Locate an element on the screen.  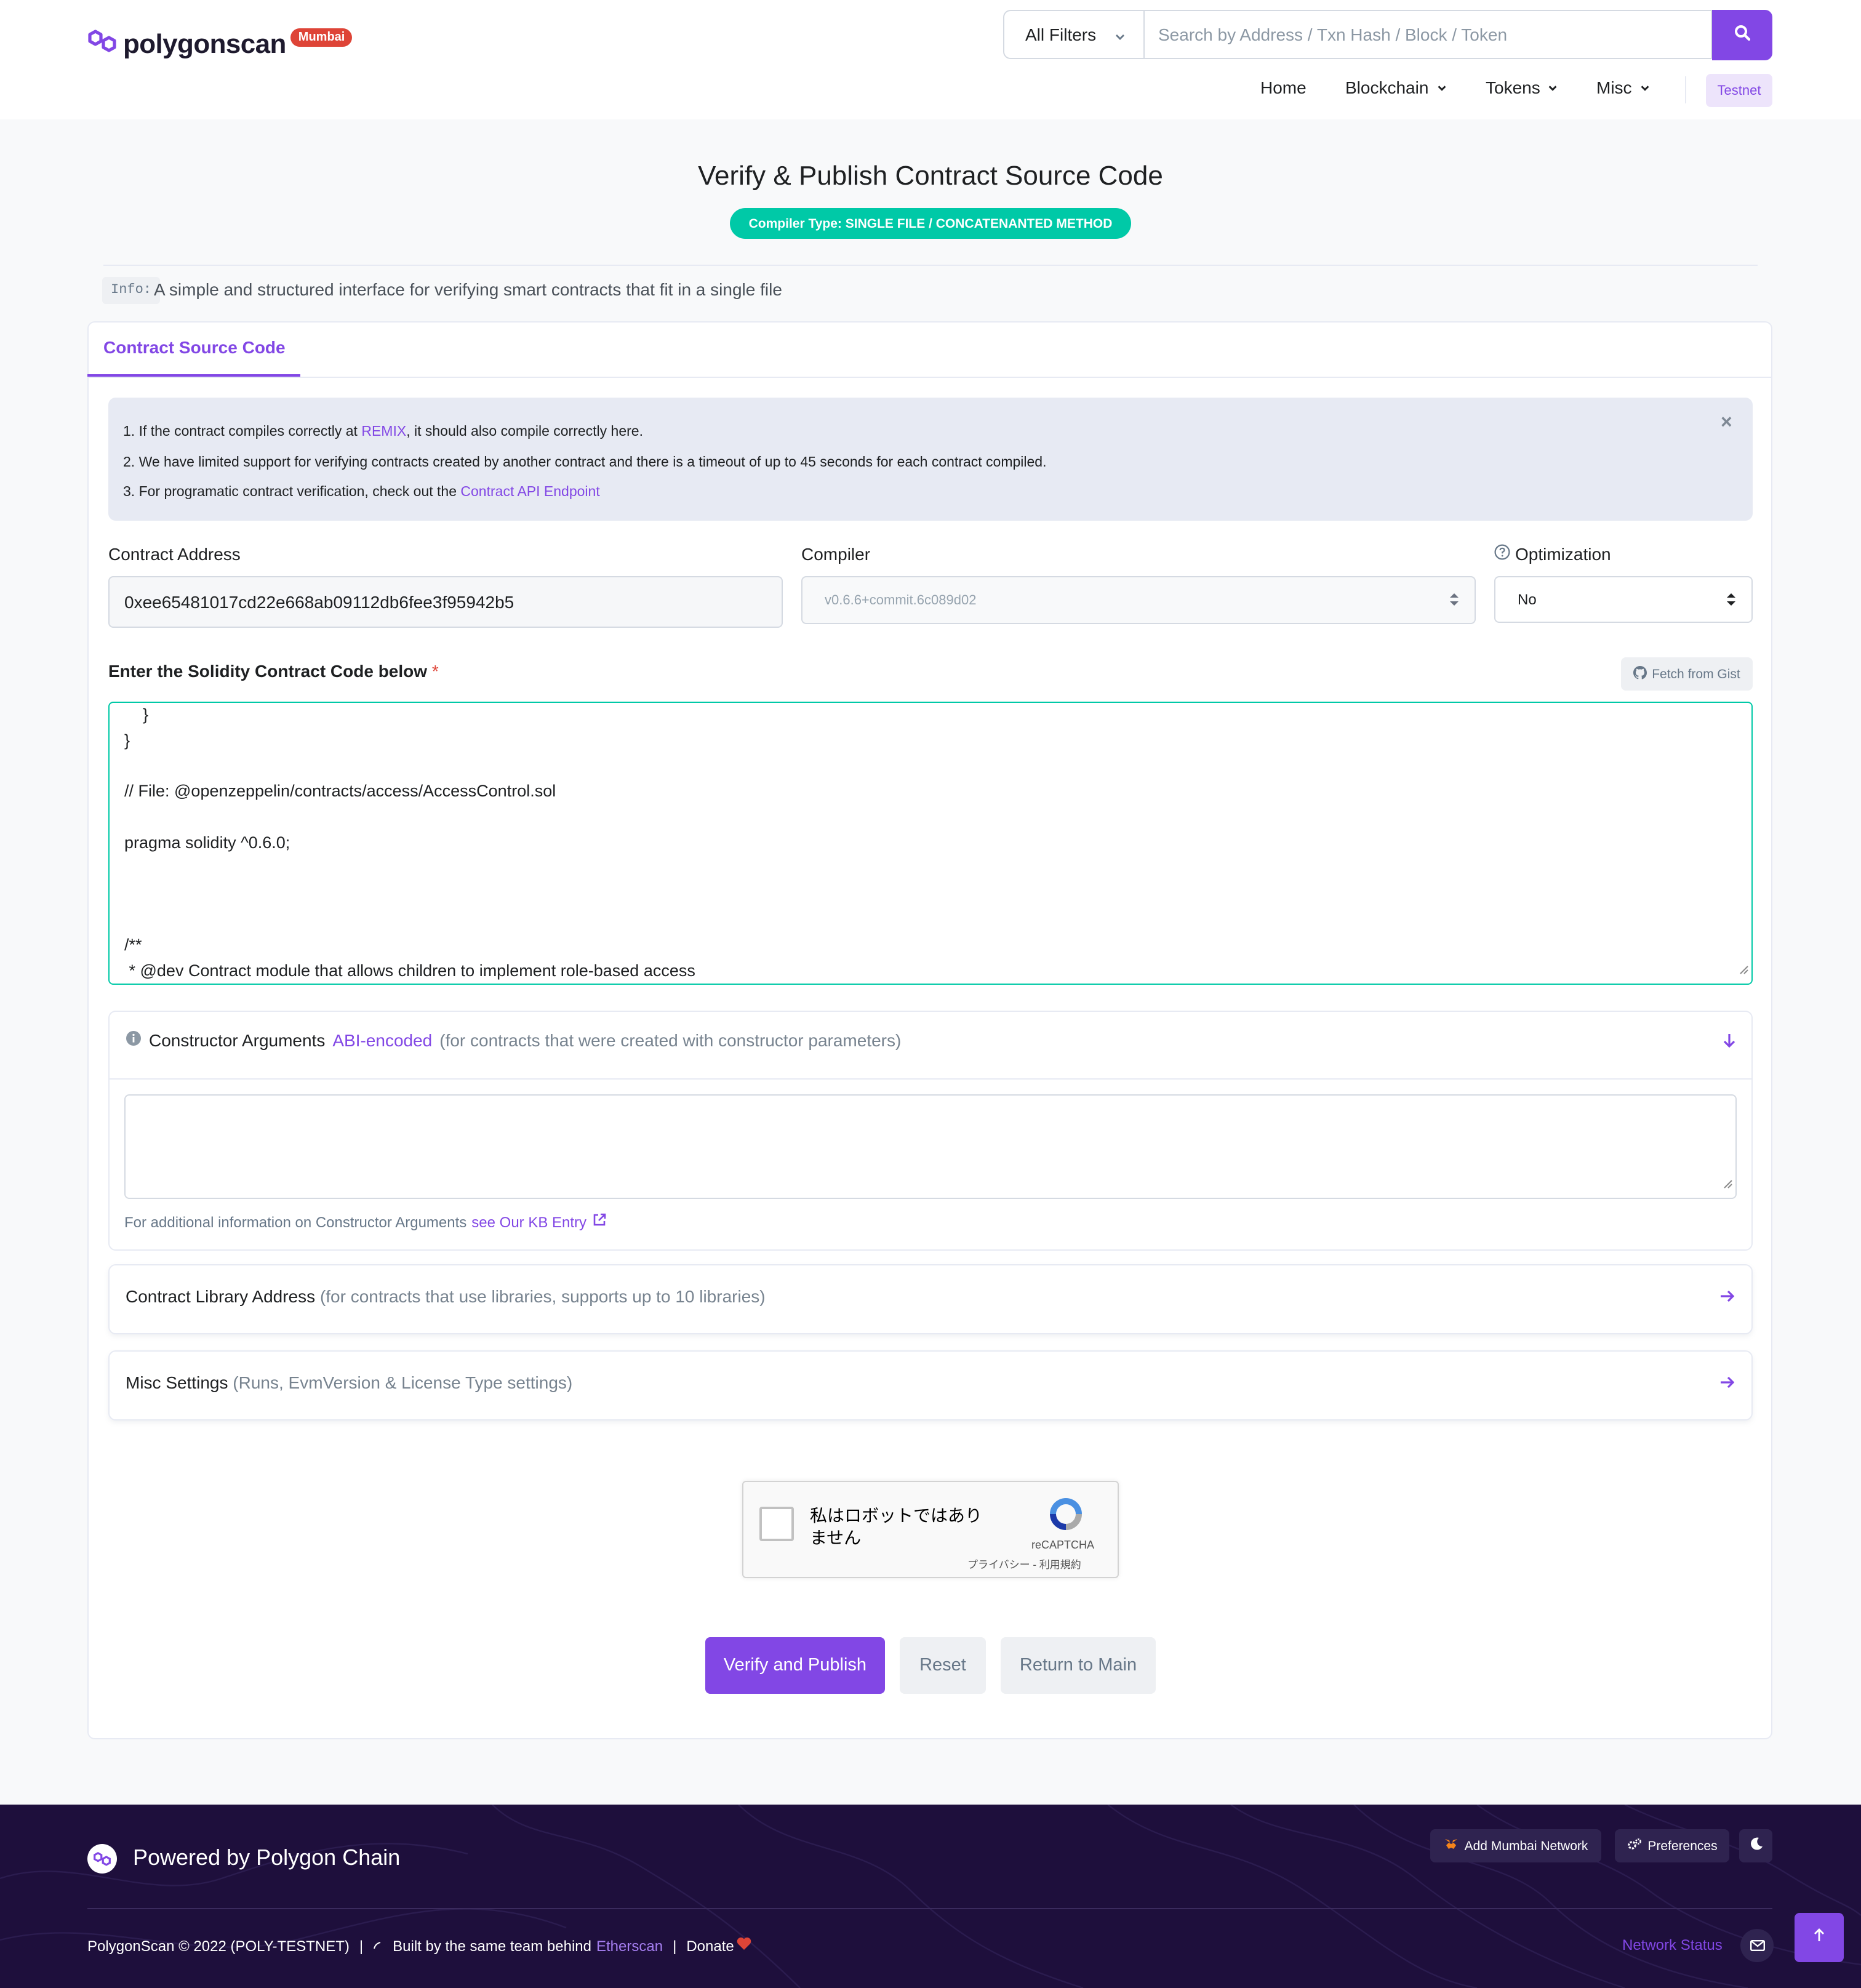
nav-home: Home is located at coordinates (1284, 87).